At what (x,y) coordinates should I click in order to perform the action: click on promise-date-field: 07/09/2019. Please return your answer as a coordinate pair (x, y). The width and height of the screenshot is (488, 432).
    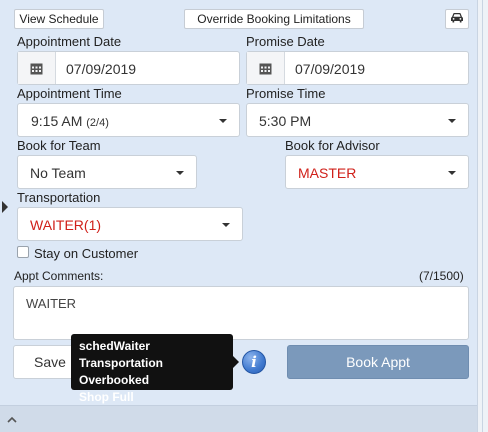
    Looking at the image, I should click on (357, 68).